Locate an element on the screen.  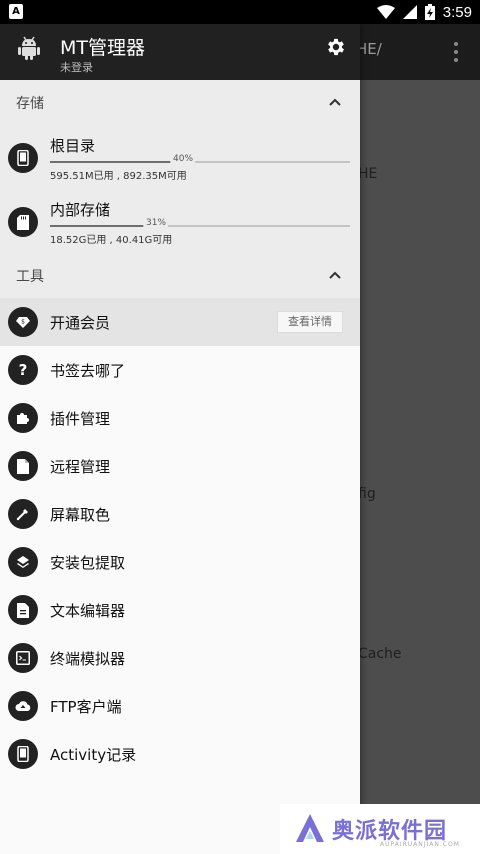
drawer-header: MT管理器 未登录 is located at coordinates (180, 52).